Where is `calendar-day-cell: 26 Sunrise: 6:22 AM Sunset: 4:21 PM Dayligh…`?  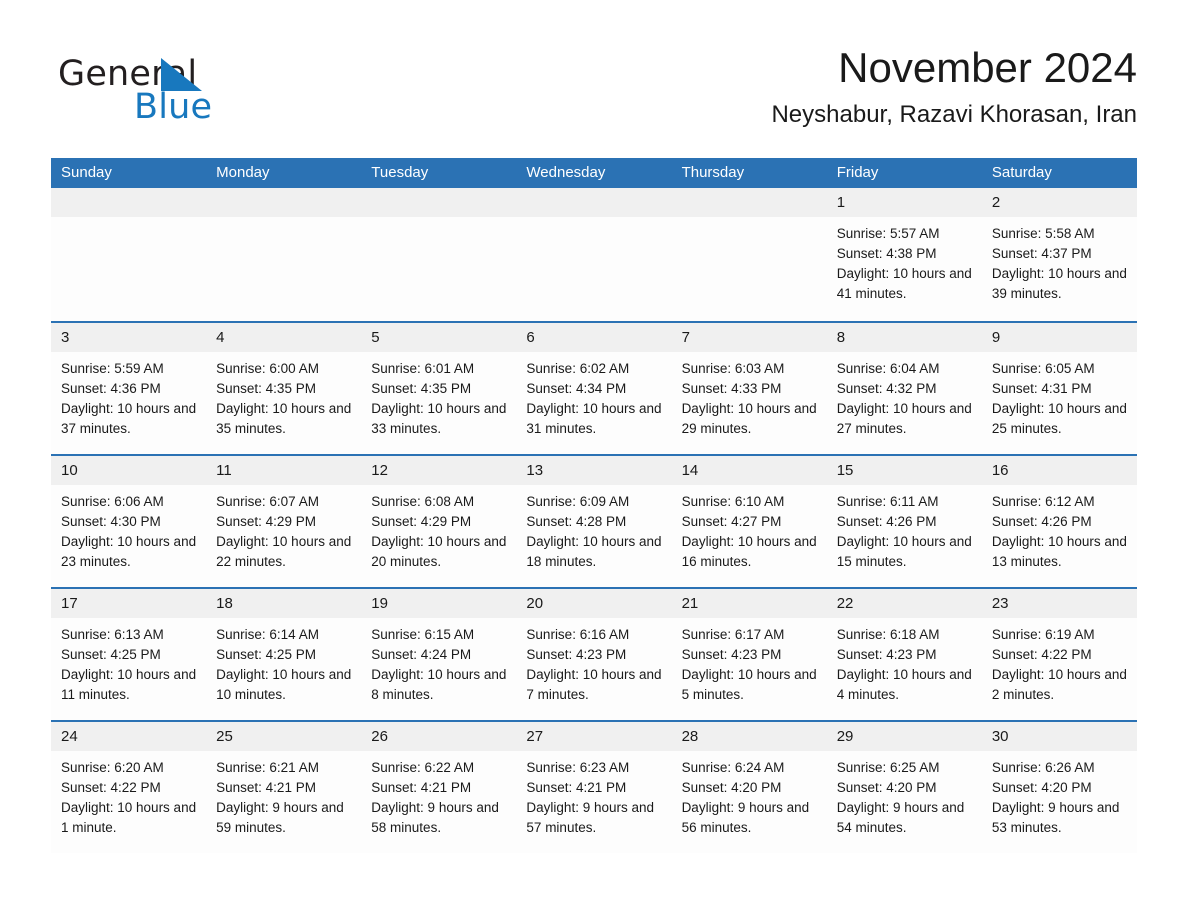
calendar-day-cell: 26 Sunrise: 6:22 AM Sunset: 4:21 PM Dayligh… is located at coordinates (439, 787).